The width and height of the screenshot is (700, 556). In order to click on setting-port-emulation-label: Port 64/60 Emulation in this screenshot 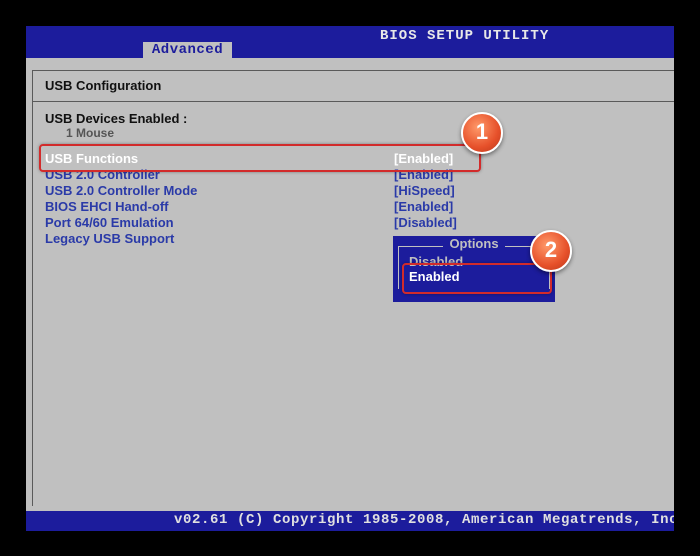, I will do `click(109, 223)`.